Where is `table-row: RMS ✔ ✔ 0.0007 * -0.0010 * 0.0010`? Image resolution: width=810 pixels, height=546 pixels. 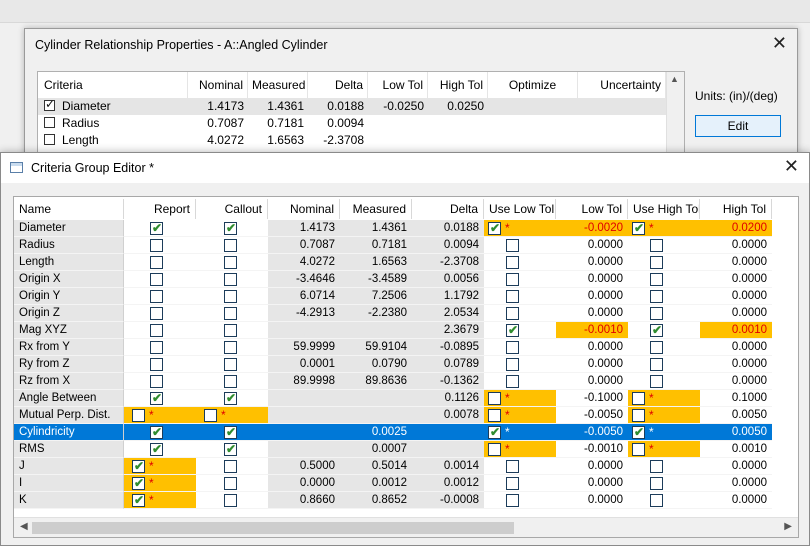
table-row: RMS ✔ ✔ 0.0007 * -0.0010 * 0.0010 is located at coordinates (406, 449).